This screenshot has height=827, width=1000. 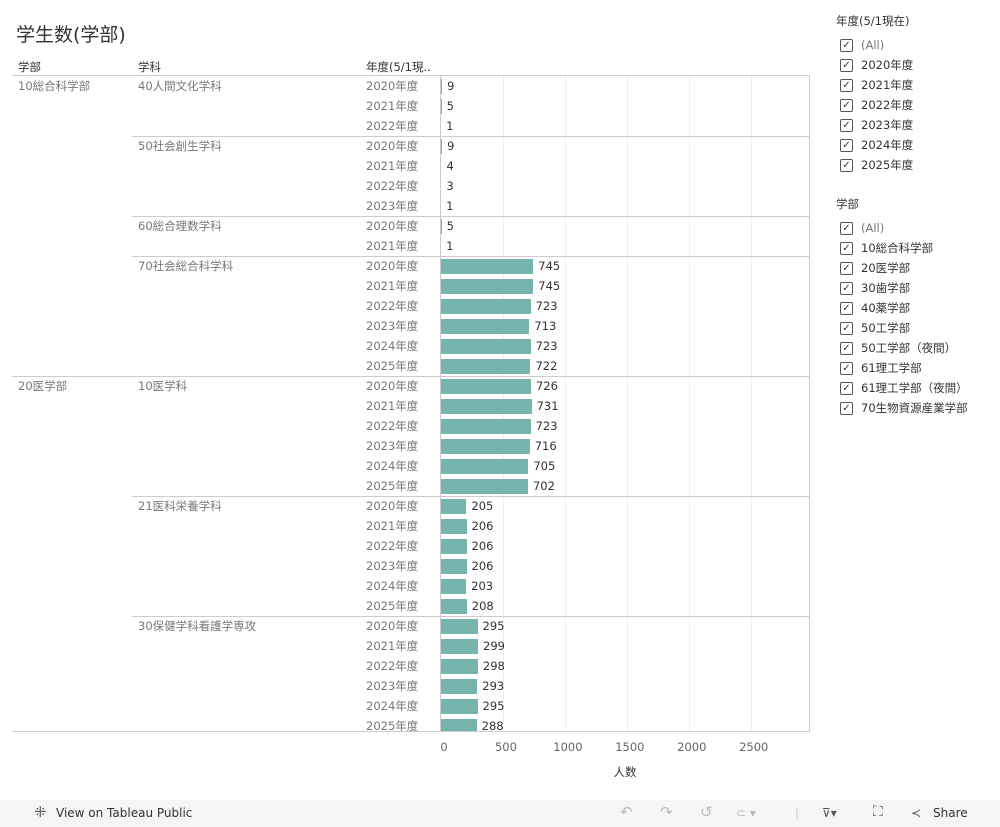 I want to click on revert-icon: ↺, so click(x=706, y=812).